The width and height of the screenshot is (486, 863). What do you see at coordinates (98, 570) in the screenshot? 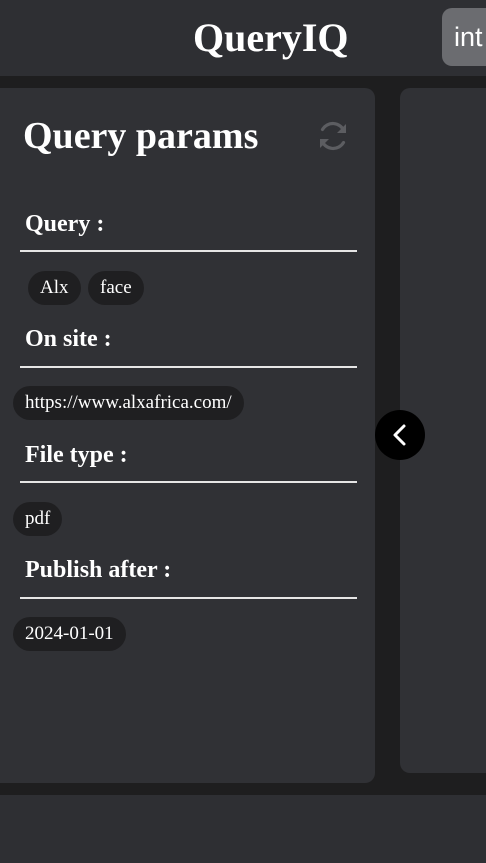
I see `publish-after-label: Publish after :` at bounding box center [98, 570].